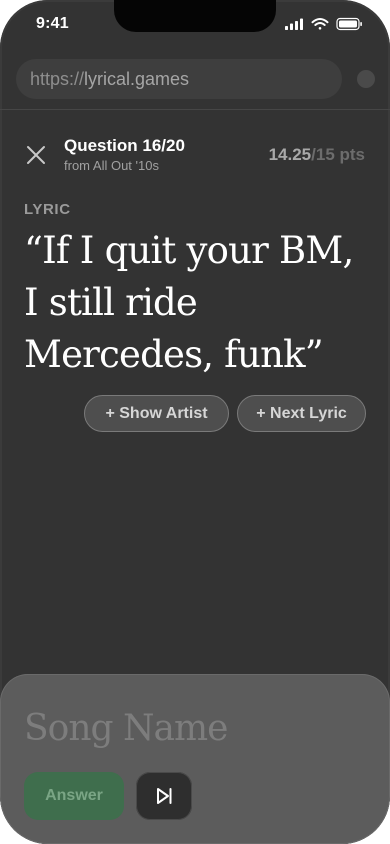  What do you see at coordinates (195, 16) in the screenshot?
I see `device-notch` at bounding box center [195, 16].